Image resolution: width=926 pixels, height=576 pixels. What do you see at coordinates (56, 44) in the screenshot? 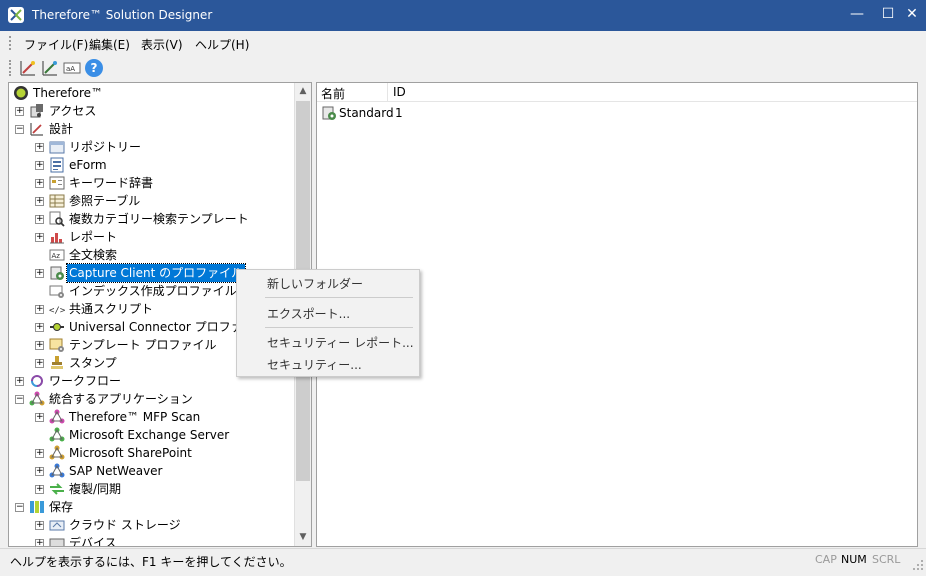
I see `menu-file: ファイル(F)` at bounding box center [56, 44].